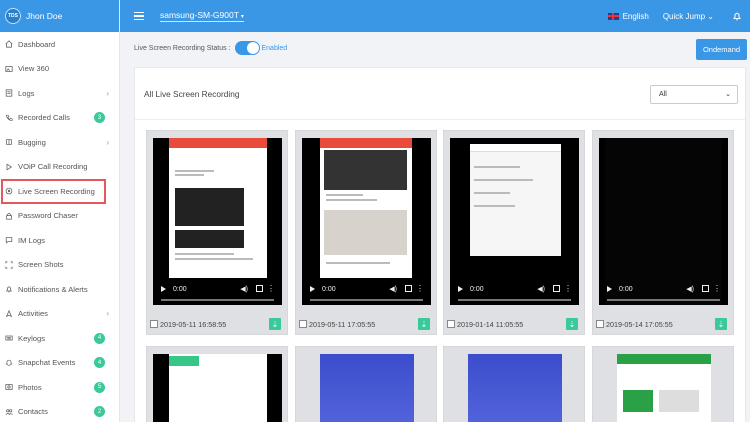  I want to click on recording-status-toggle, so click(247, 48).